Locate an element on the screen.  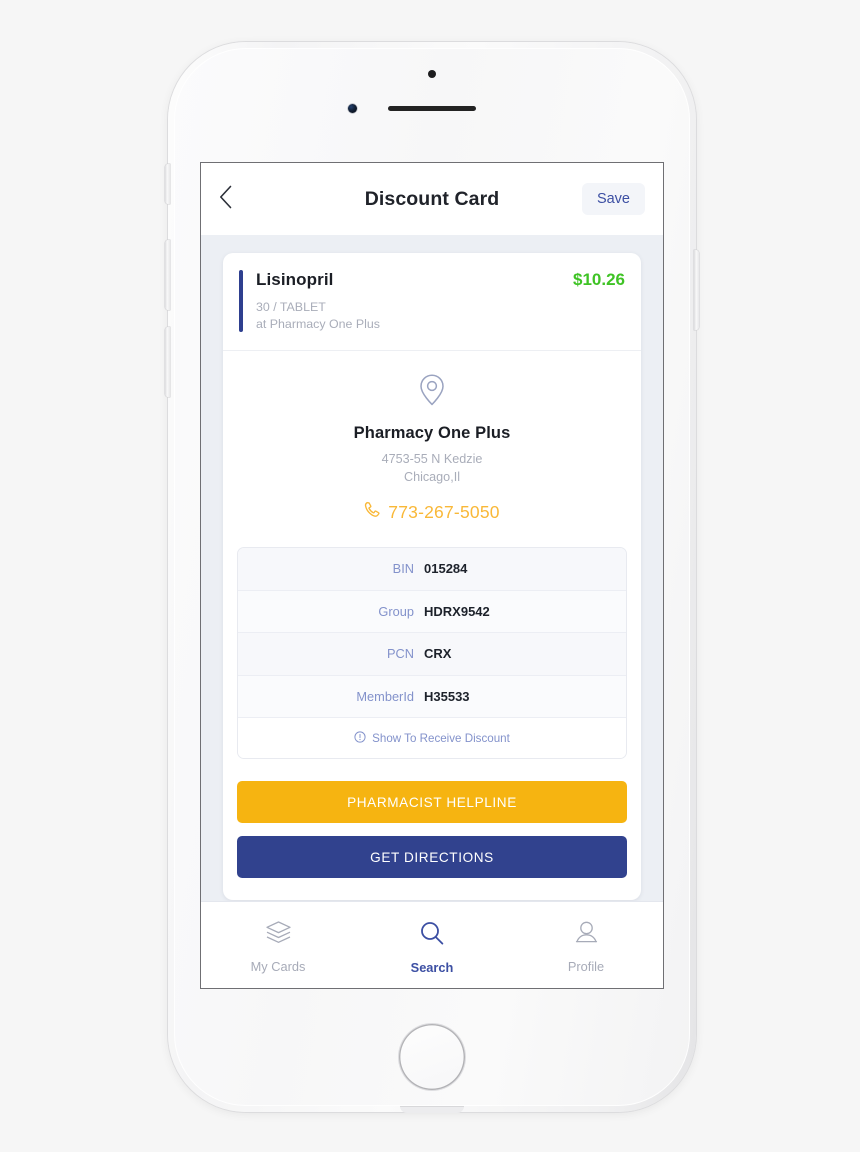
pharmacy-address-line1: 4753-55 N Kedzie is located at coordinates (432, 459).